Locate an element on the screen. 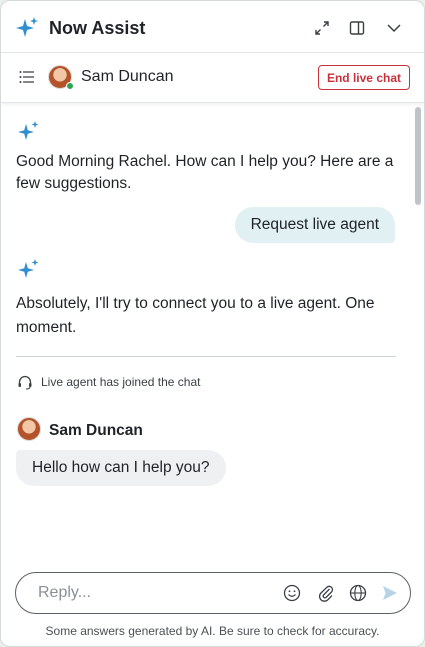 This screenshot has width=425, height=647. system-notice: Live agent has joined the chat is located at coordinates (108, 382).